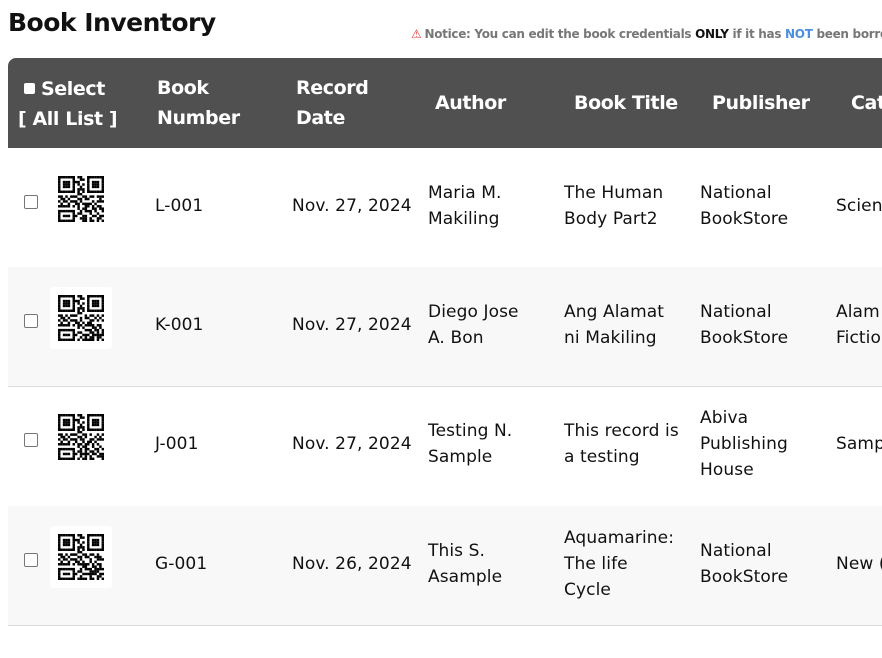 The image size is (882, 658). I want to click on warning-icon: ⚠, so click(416, 34).